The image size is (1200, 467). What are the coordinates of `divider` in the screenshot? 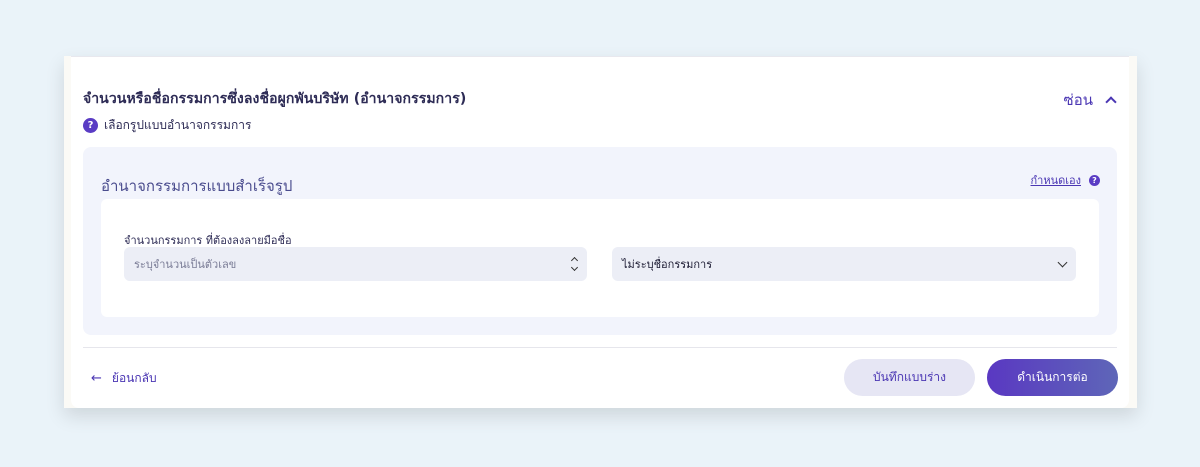 It's located at (600, 56).